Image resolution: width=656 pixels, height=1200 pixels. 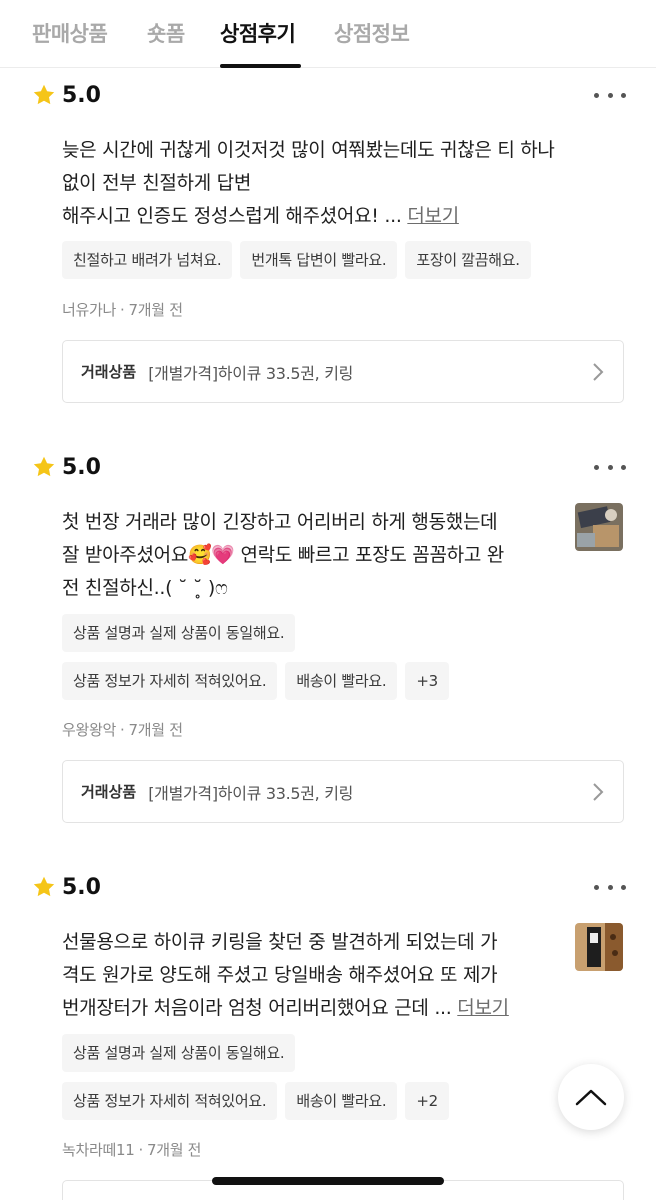 What do you see at coordinates (89, 730) in the screenshot?
I see `author-name: 우왕왕악` at bounding box center [89, 730].